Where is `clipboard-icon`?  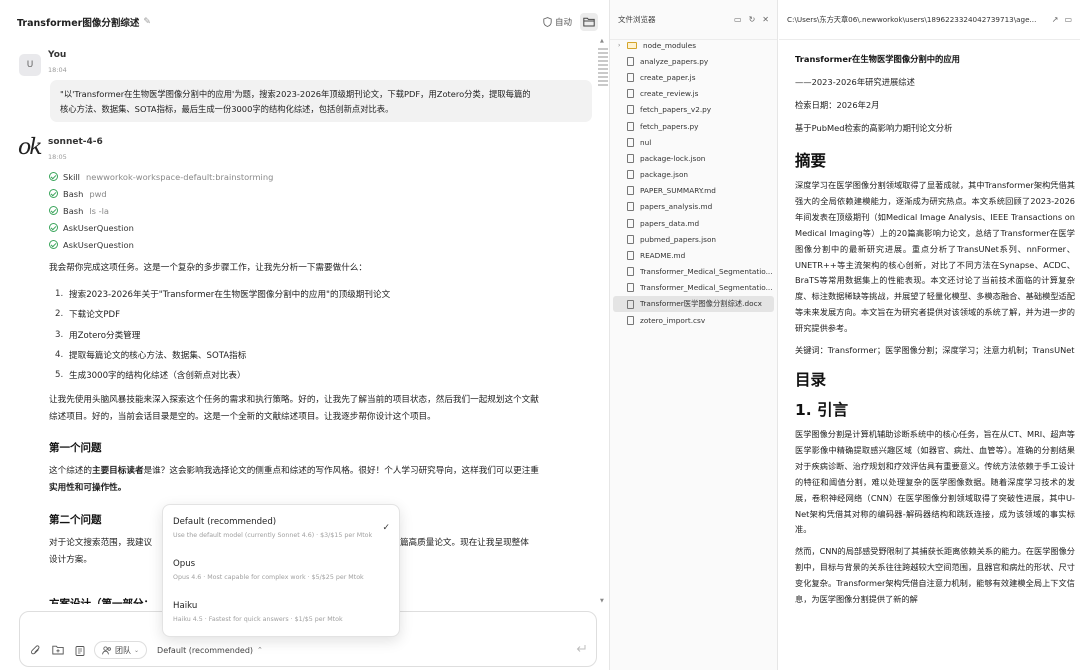 clipboard-icon is located at coordinates (80, 650).